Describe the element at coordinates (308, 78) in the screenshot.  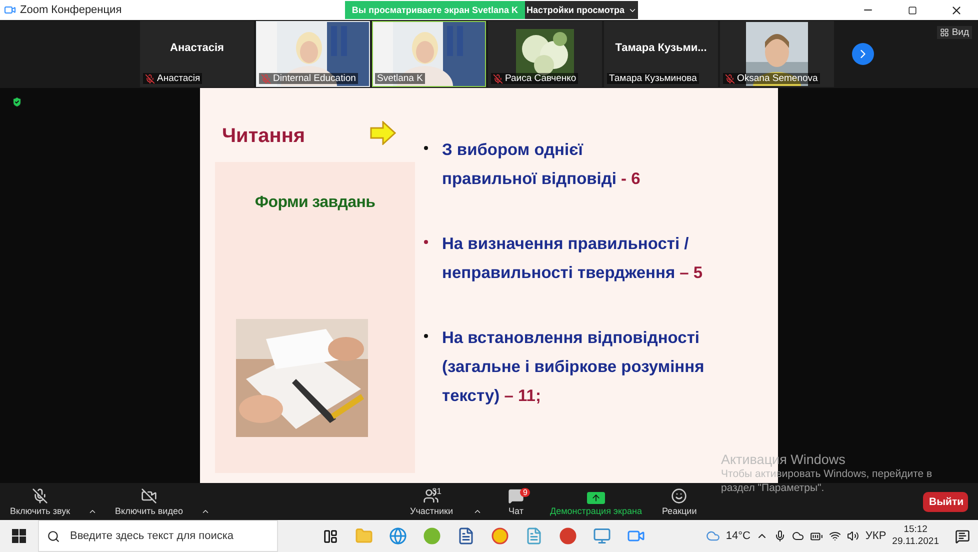
I see `participant-label: Dinternal Education` at that location.